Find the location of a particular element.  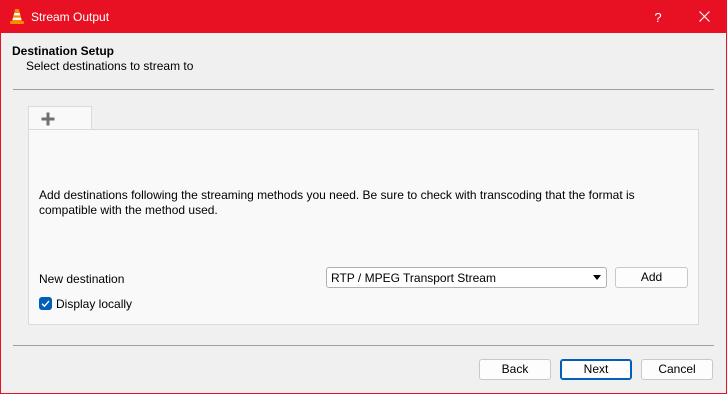

destination-select: RTP / MPEG Transport Stream is located at coordinates (466, 277).